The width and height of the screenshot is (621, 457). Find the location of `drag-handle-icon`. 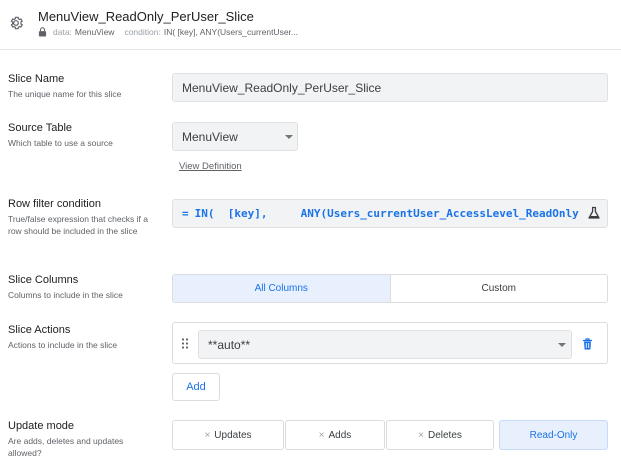

drag-handle-icon is located at coordinates (185, 343).